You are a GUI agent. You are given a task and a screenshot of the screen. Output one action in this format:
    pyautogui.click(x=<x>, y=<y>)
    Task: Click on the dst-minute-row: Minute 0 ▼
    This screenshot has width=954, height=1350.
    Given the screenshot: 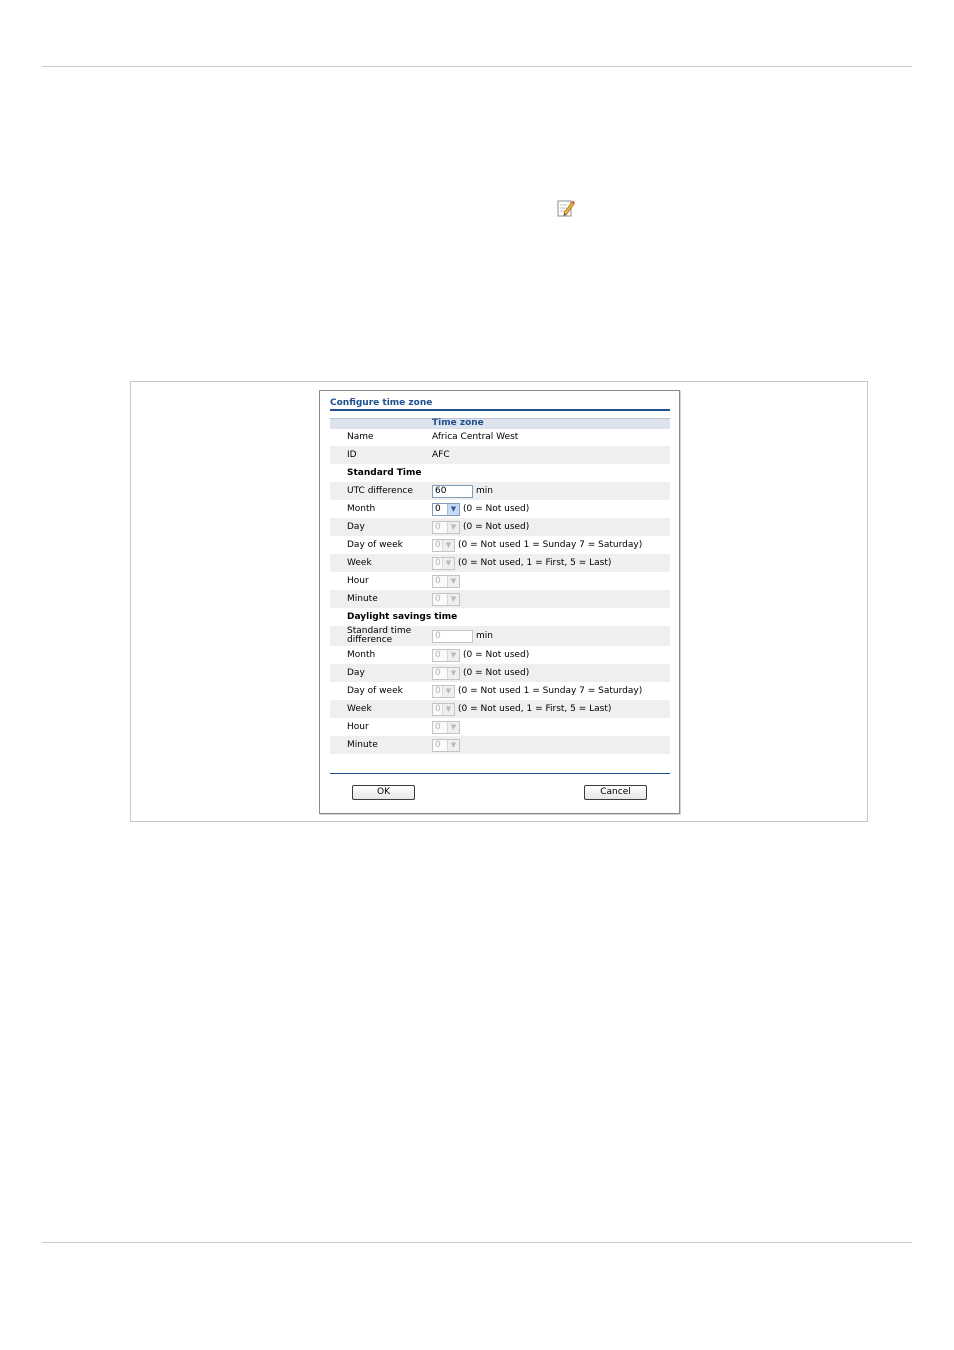 What is the action you would take?
    pyautogui.click(x=500, y=745)
    